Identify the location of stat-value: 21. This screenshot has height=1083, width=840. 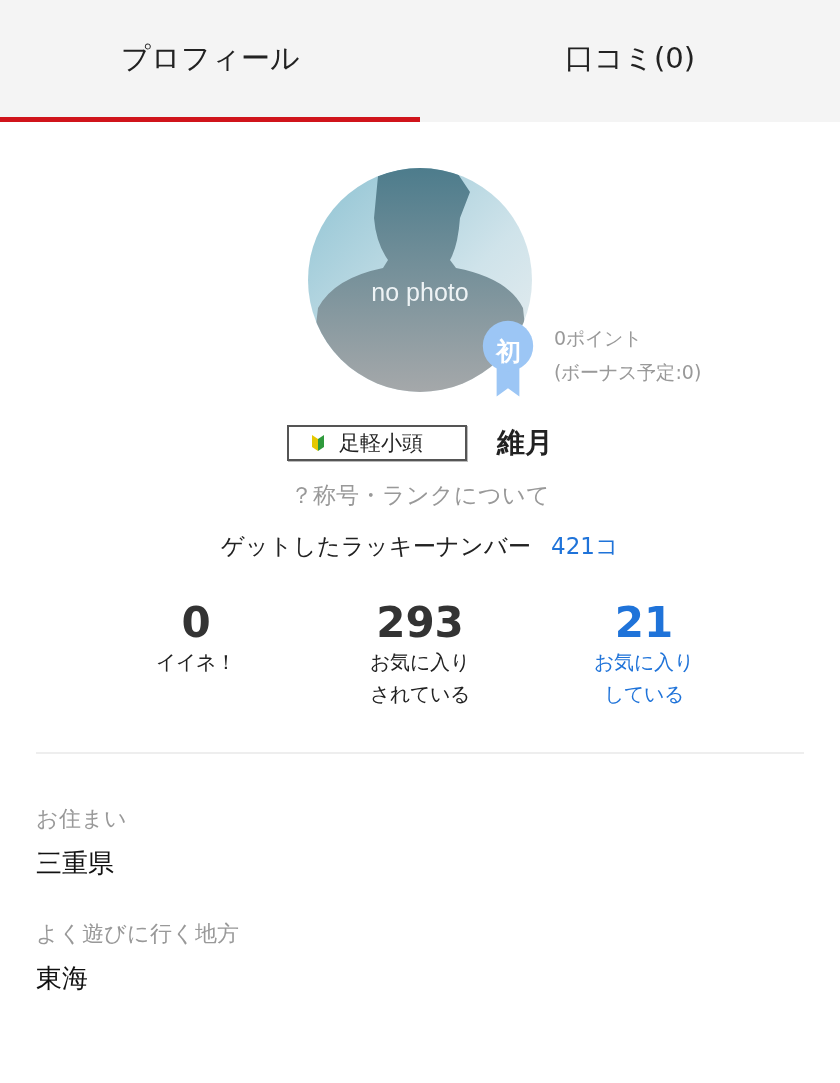
(644, 623).